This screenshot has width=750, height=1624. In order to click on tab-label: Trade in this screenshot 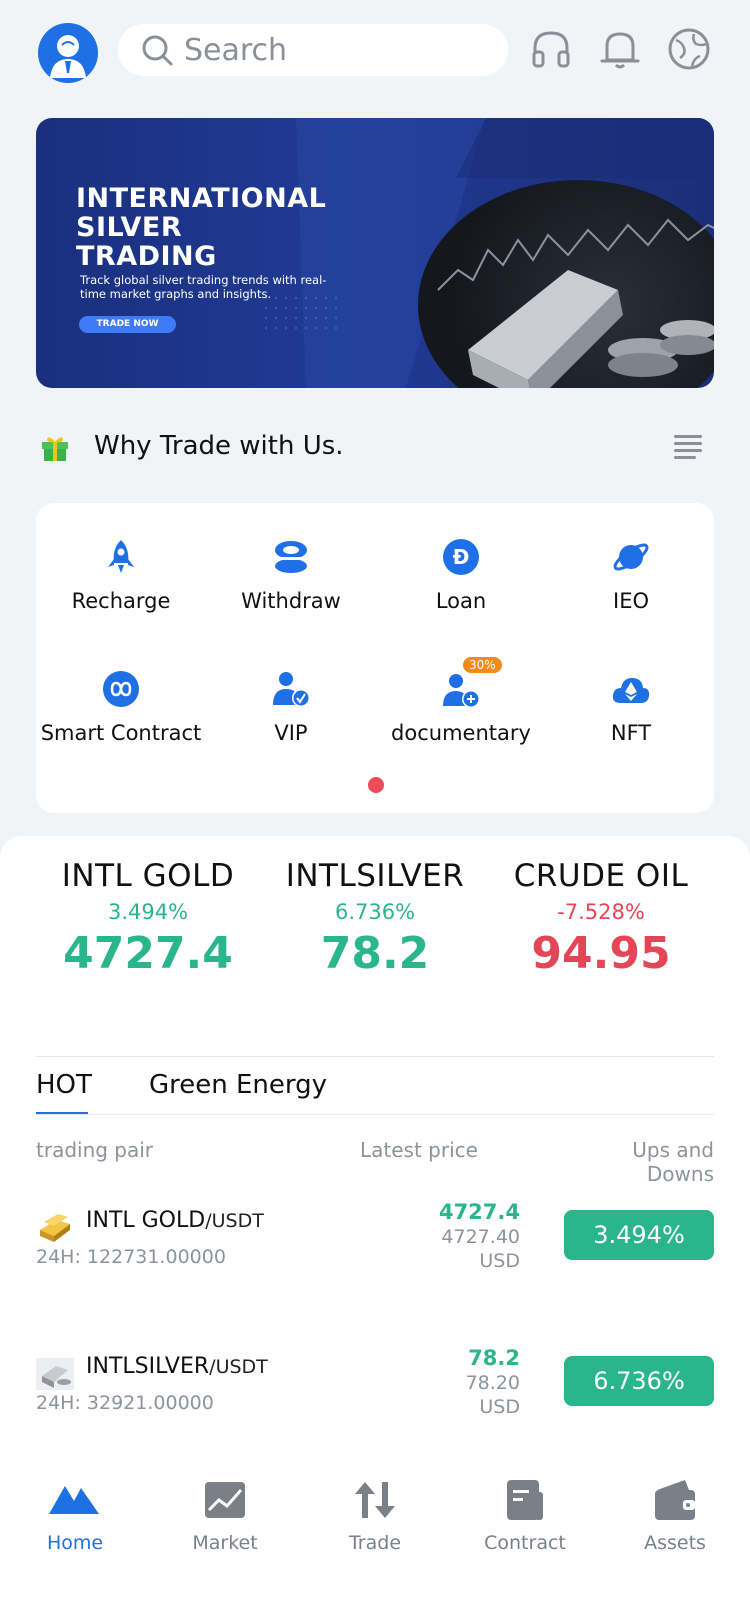, I will do `click(375, 1543)`.